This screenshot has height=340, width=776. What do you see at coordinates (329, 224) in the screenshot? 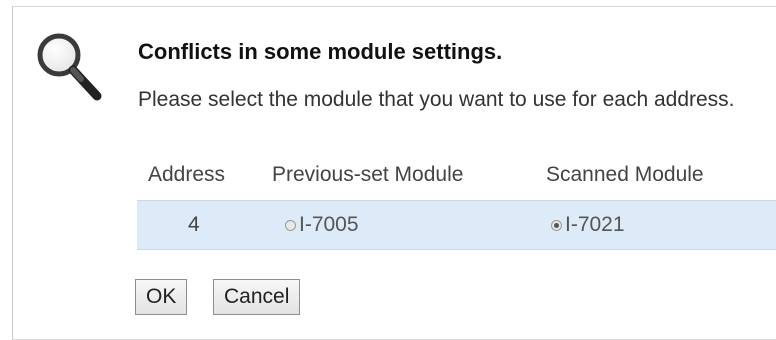
I see `previous-module-label: I-7005` at bounding box center [329, 224].